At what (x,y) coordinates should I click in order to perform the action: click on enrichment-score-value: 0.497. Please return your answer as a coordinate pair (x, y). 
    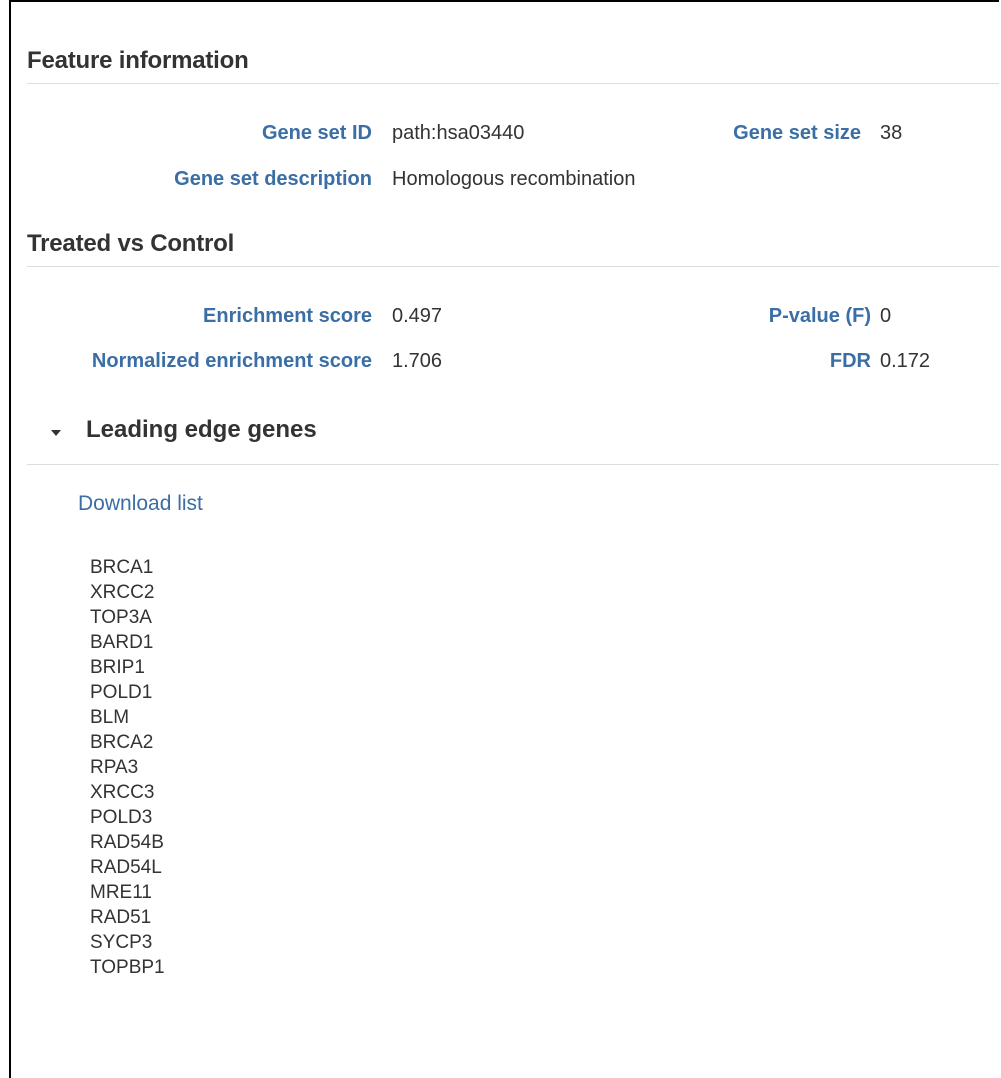
    Looking at the image, I should click on (417, 316).